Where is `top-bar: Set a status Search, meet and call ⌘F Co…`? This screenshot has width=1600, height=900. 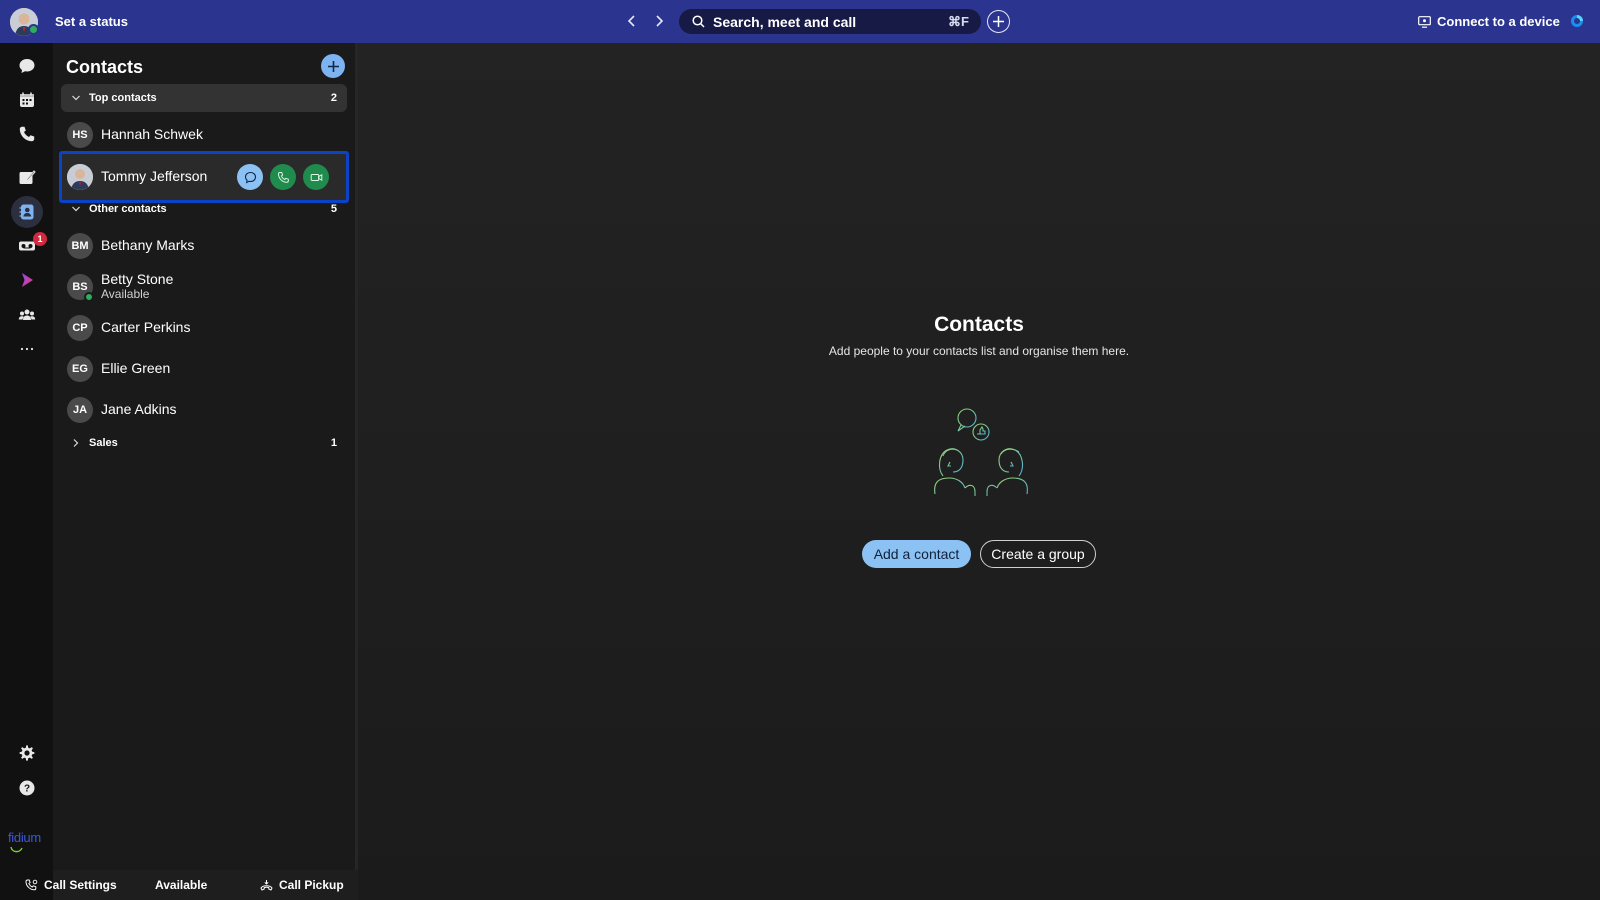
top-bar: Set a status Search, meet and call ⌘F Co… is located at coordinates (800, 21).